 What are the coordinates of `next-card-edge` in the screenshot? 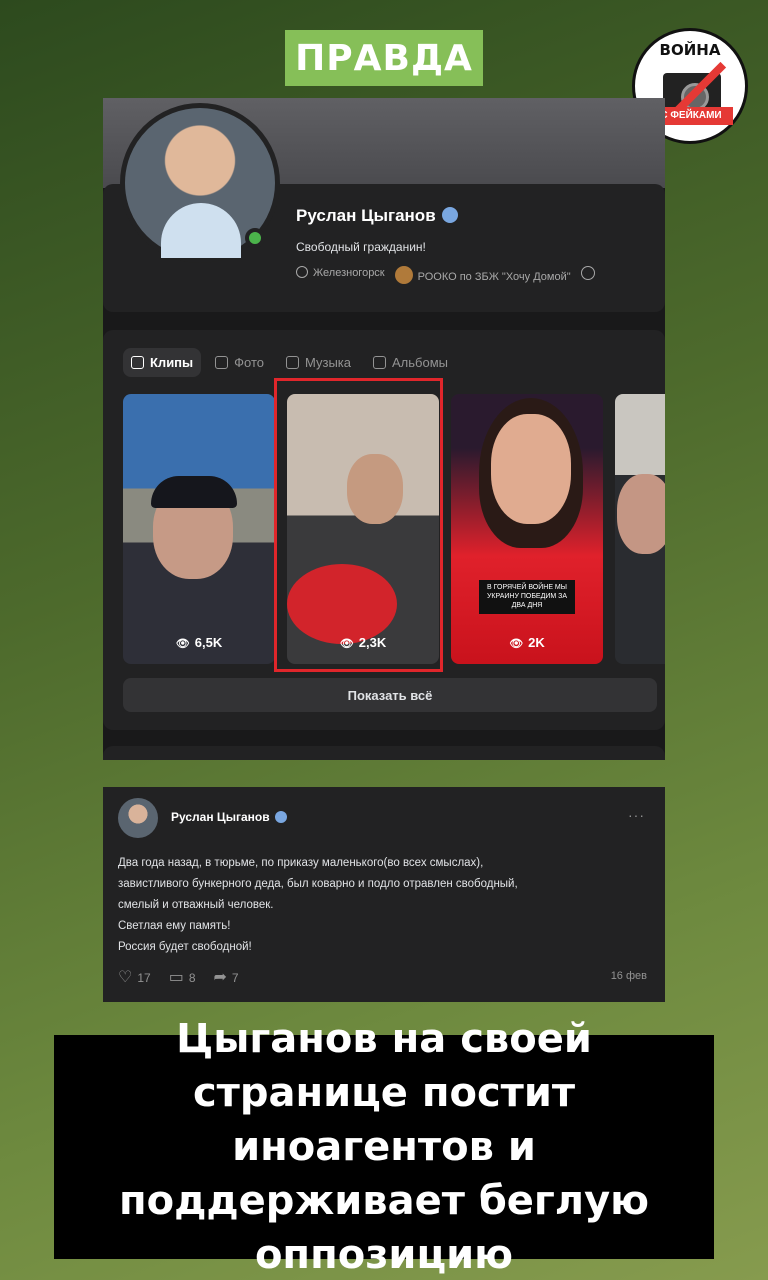 It's located at (384, 753).